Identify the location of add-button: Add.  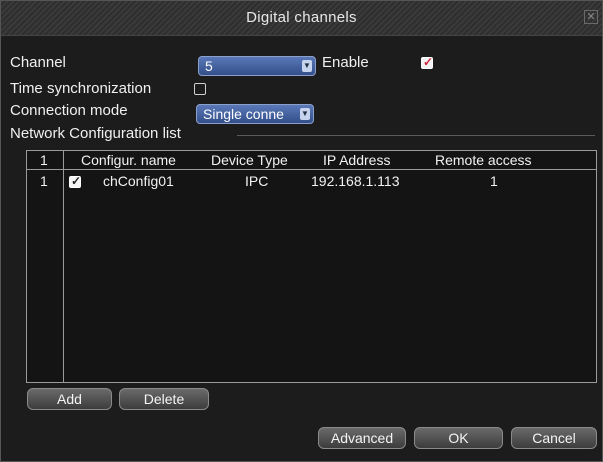
(69, 399).